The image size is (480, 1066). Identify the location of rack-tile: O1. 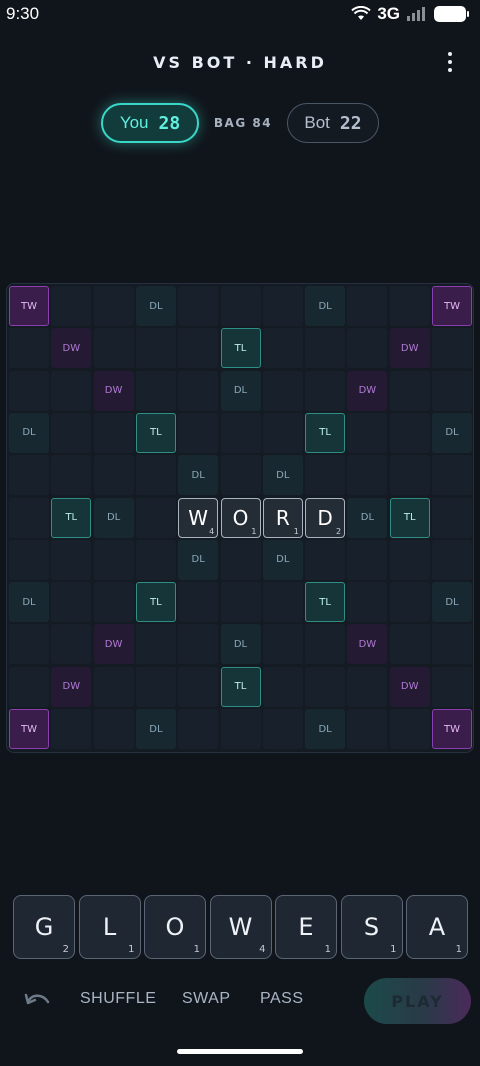
(175, 927).